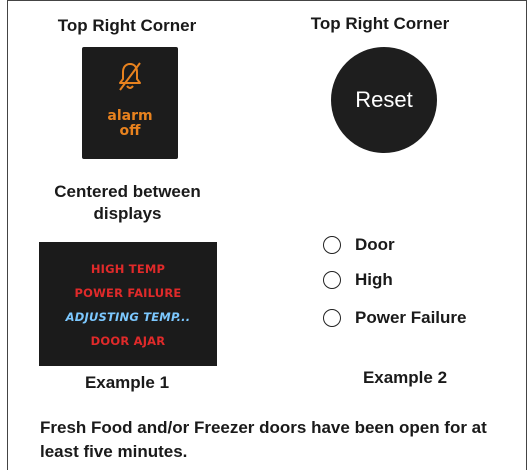 The image size is (531, 470). Describe the element at coordinates (384, 100) in the screenshot. I see `reset-button: Reset` at that location.